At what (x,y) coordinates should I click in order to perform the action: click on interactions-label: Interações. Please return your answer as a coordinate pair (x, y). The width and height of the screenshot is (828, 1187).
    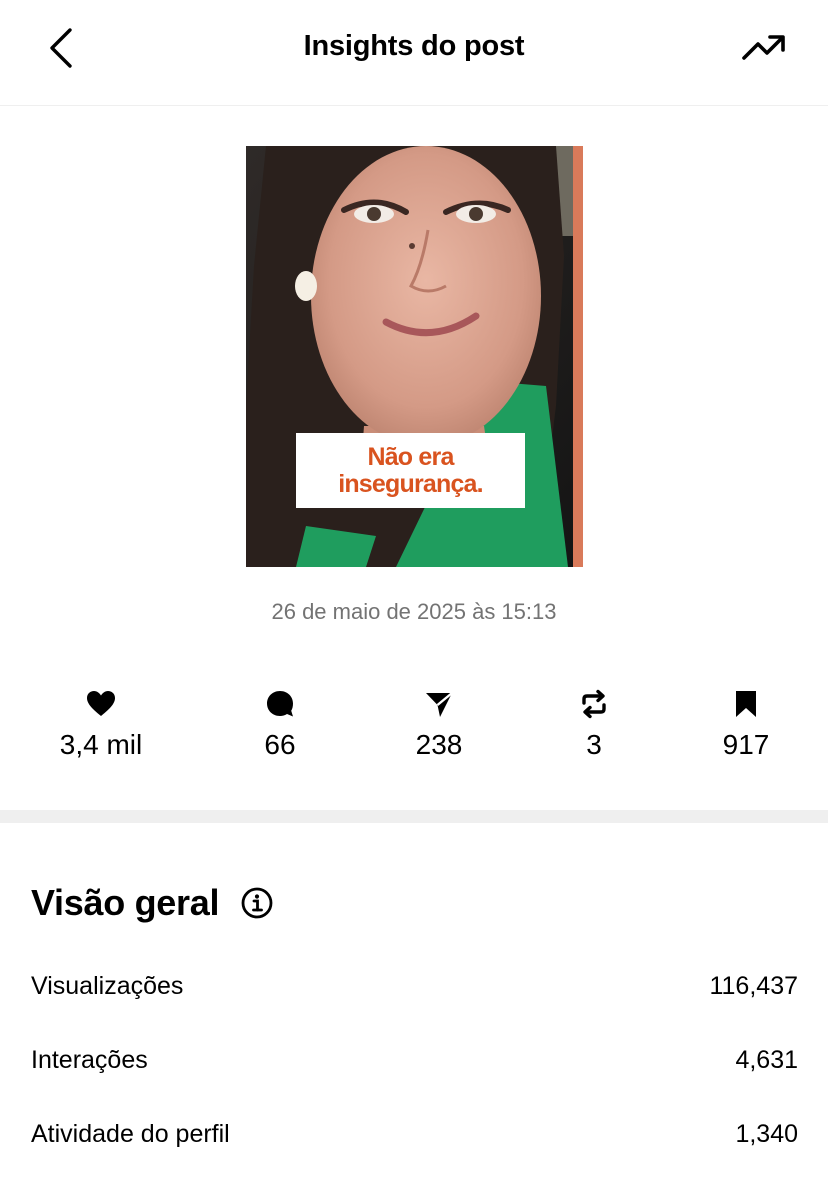
    Looking at the image, I should click on (89, 1060).